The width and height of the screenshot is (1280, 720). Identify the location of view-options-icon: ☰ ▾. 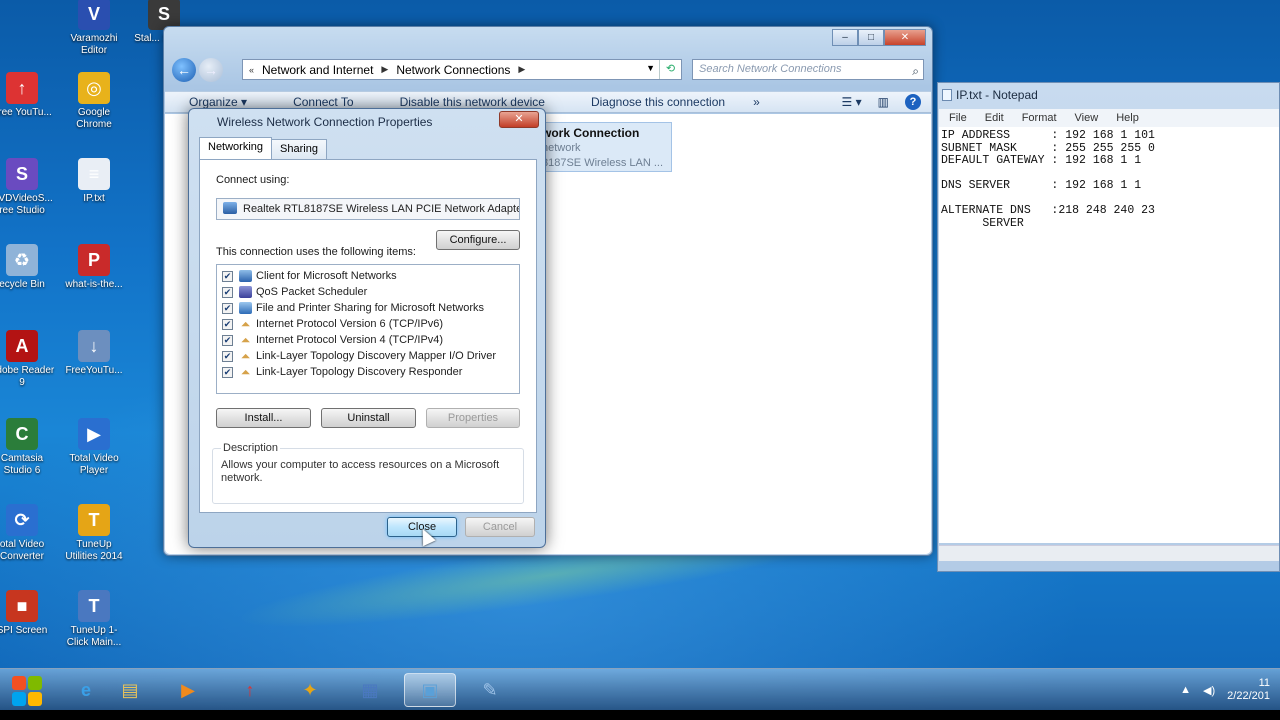
(852, 102).